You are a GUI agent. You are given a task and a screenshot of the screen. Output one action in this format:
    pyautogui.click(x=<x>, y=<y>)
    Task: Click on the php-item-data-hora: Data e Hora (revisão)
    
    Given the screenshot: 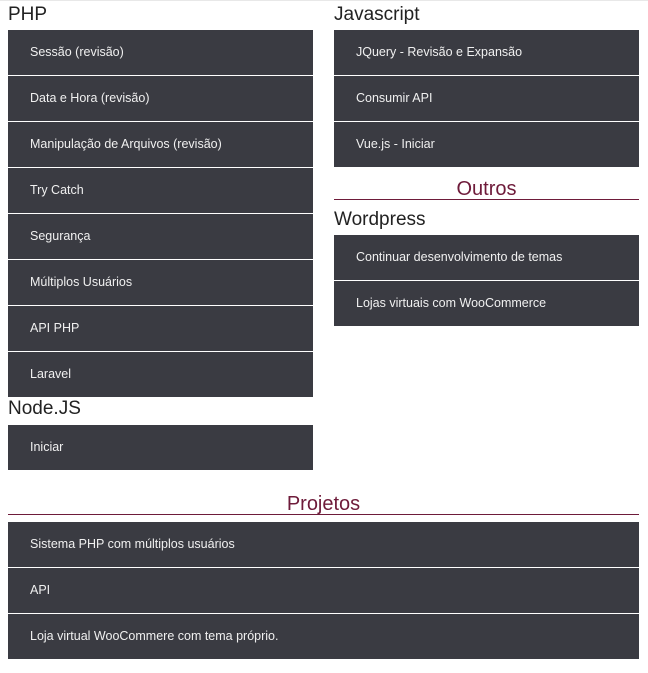 What is the action you would take?
    pyautogui.click(x=160, y=98)
    